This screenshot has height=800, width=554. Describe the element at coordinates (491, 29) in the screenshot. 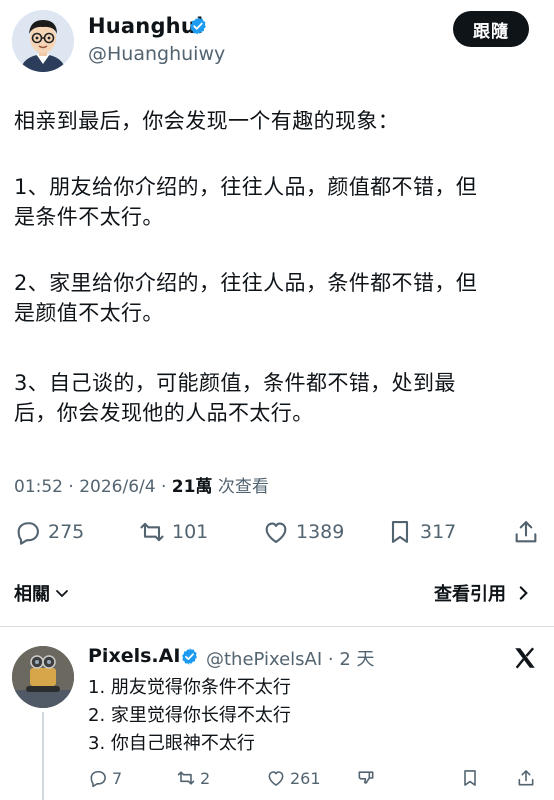

I see `follow-button: 跟隨` at that location.